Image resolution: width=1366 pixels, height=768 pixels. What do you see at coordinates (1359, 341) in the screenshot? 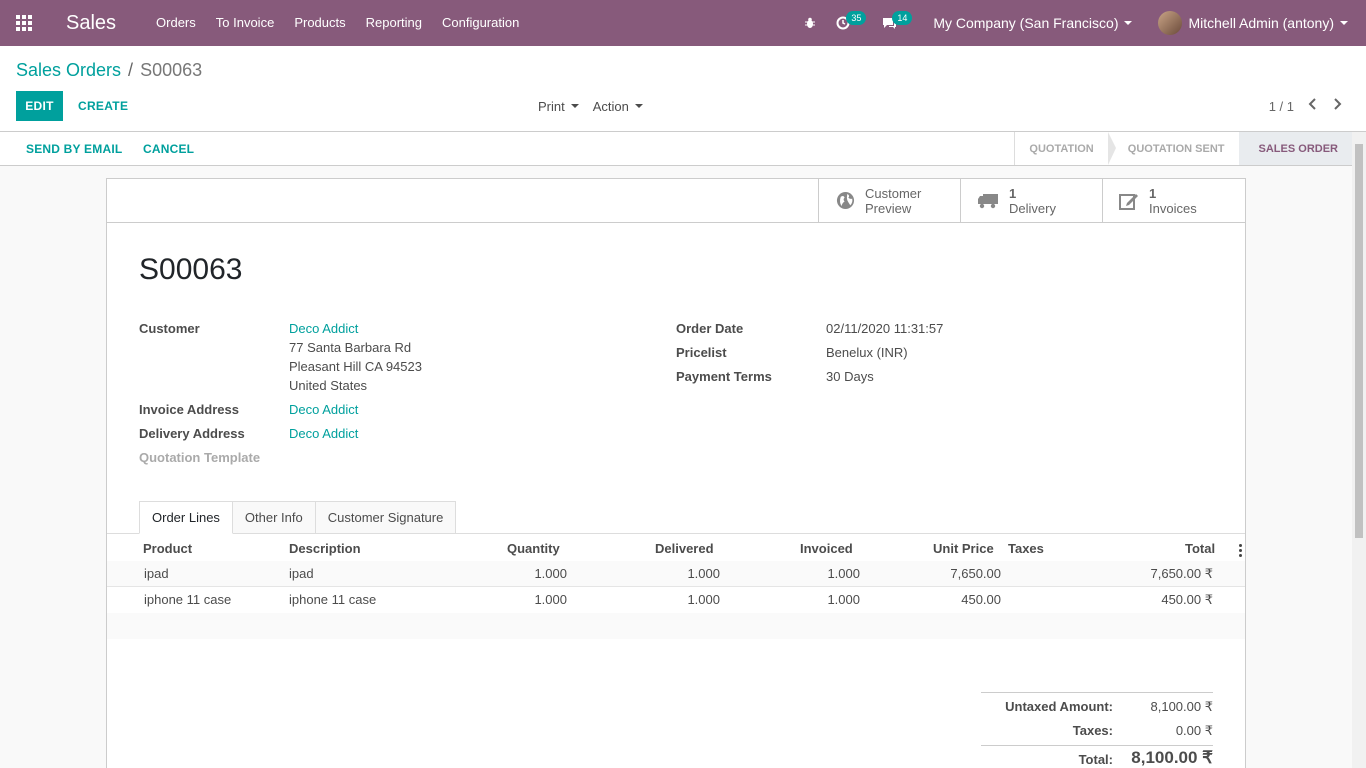
I see `scrollbar-thumb` at bounding box center [1359, 341].